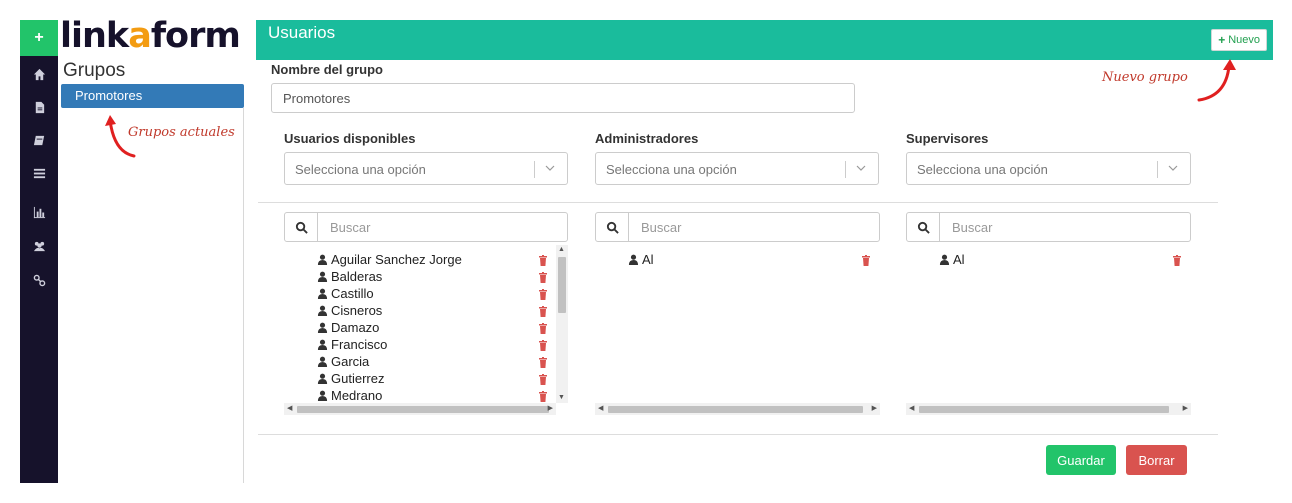 This screenshot has width=1292, height=503. What do you see at coordinates (39, 107) in the screenshot?
I see `file-icon` at bounding box center [39, 107].